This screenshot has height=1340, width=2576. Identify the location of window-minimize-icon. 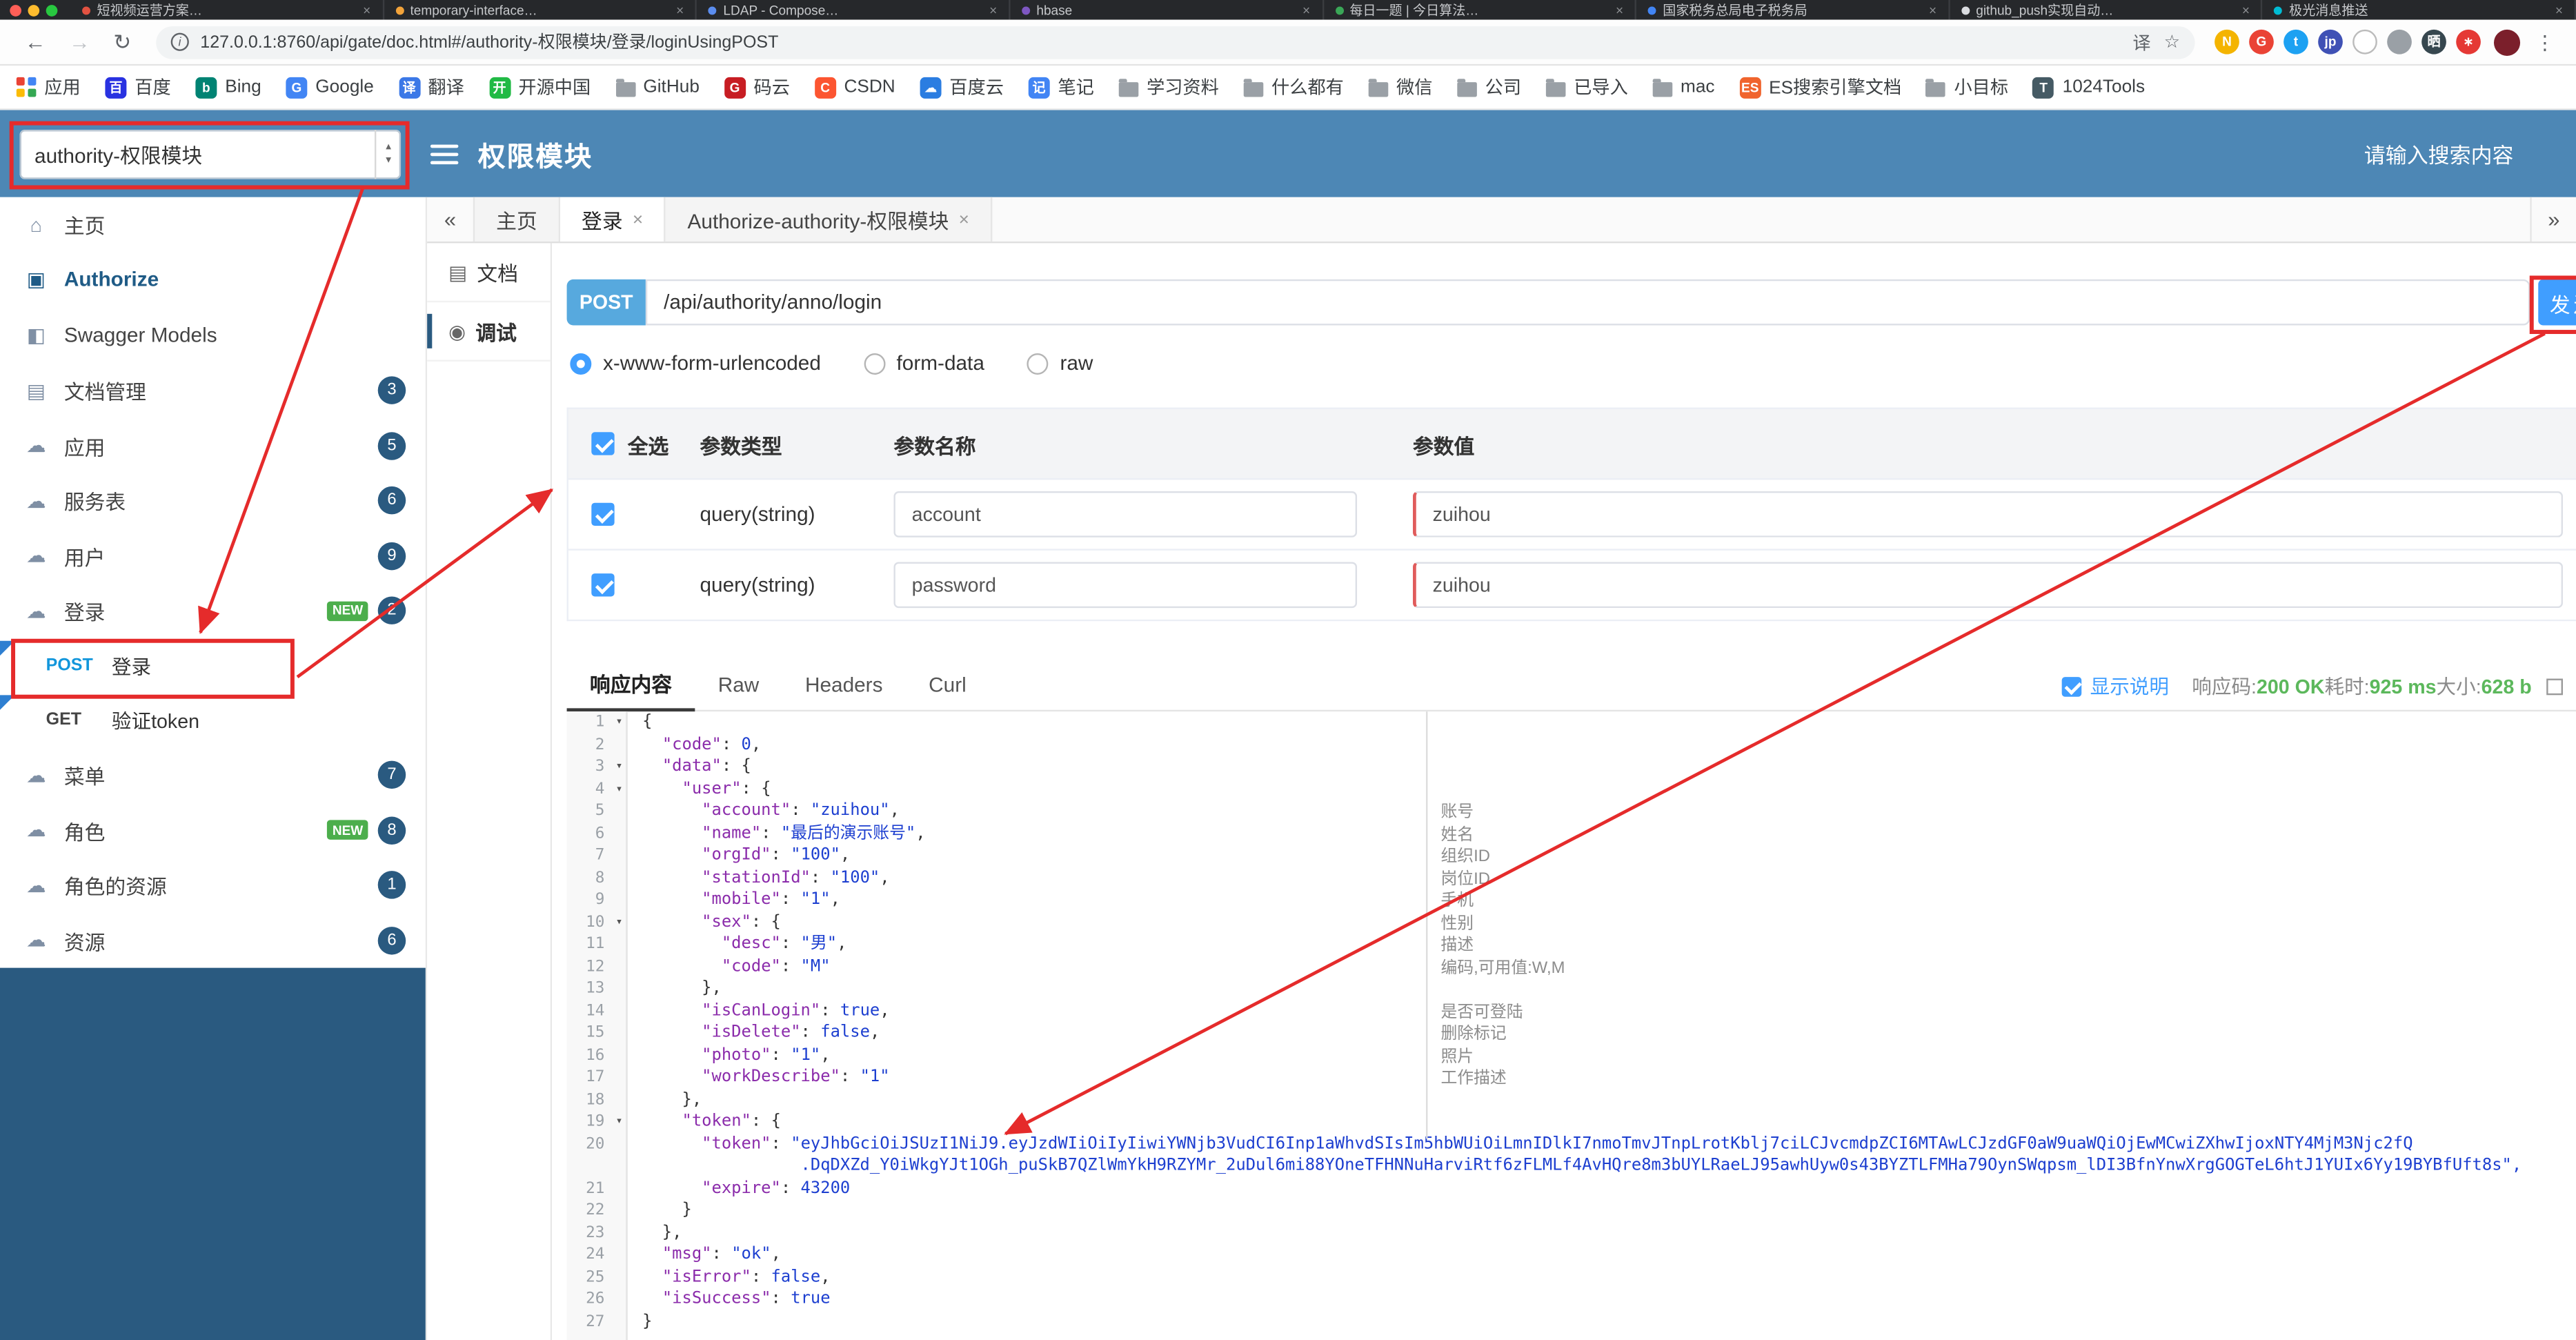
(34, 9).